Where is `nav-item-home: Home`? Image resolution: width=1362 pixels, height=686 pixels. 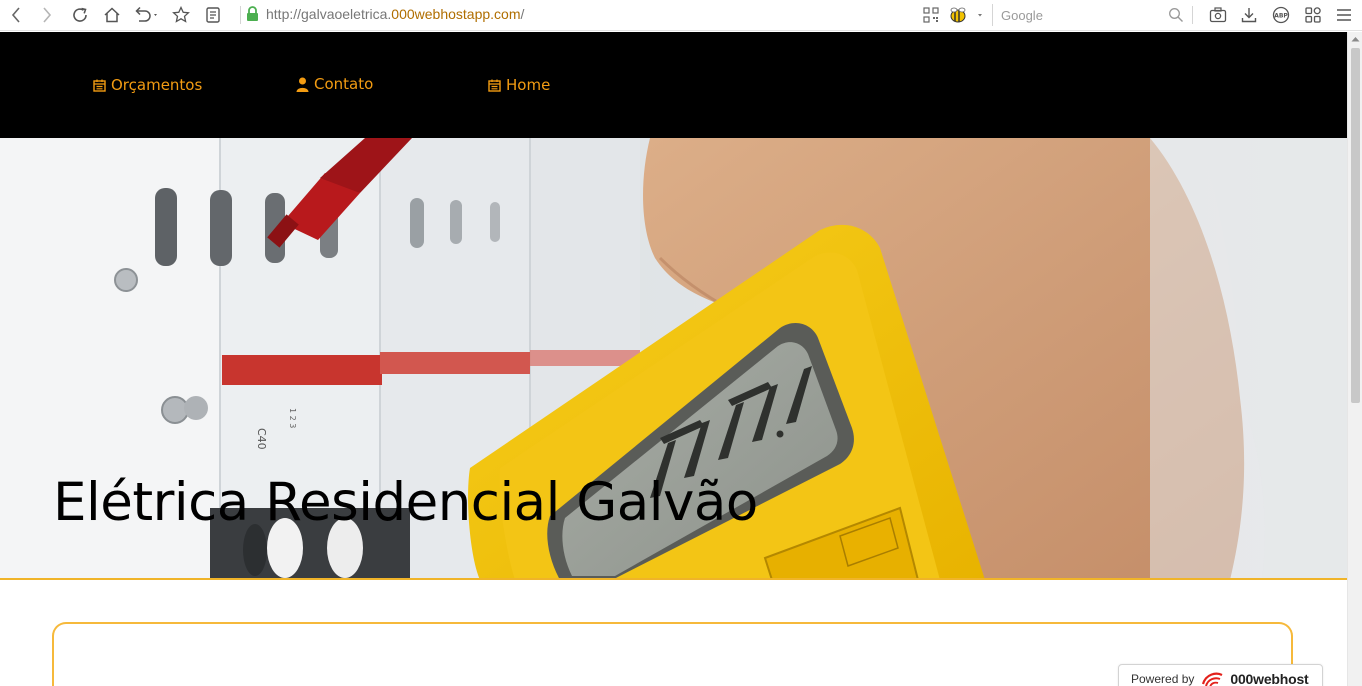
nav-item-home: Home is located at coordinates (519, 85).